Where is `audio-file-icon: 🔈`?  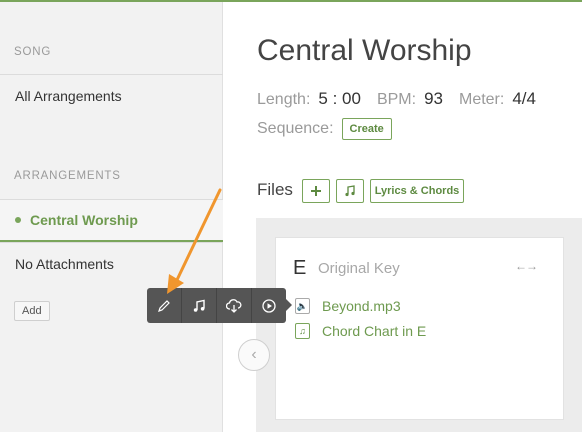 audio-file-icon: 🔈 is located at coordinates (302, 306).